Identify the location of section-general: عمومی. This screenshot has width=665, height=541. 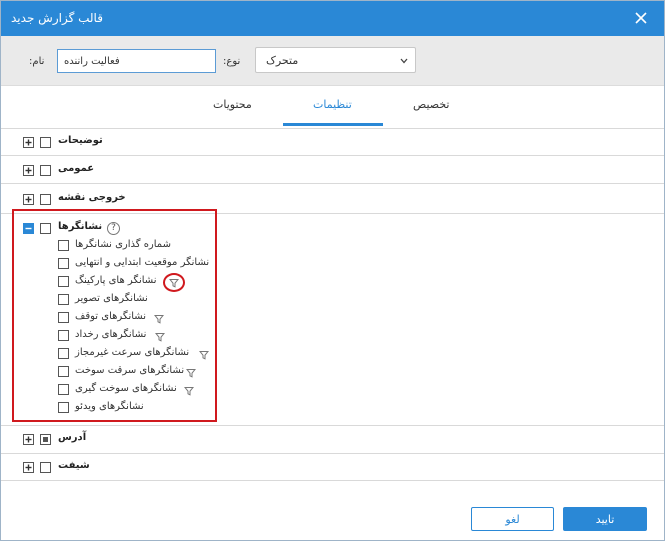
(332, 169).